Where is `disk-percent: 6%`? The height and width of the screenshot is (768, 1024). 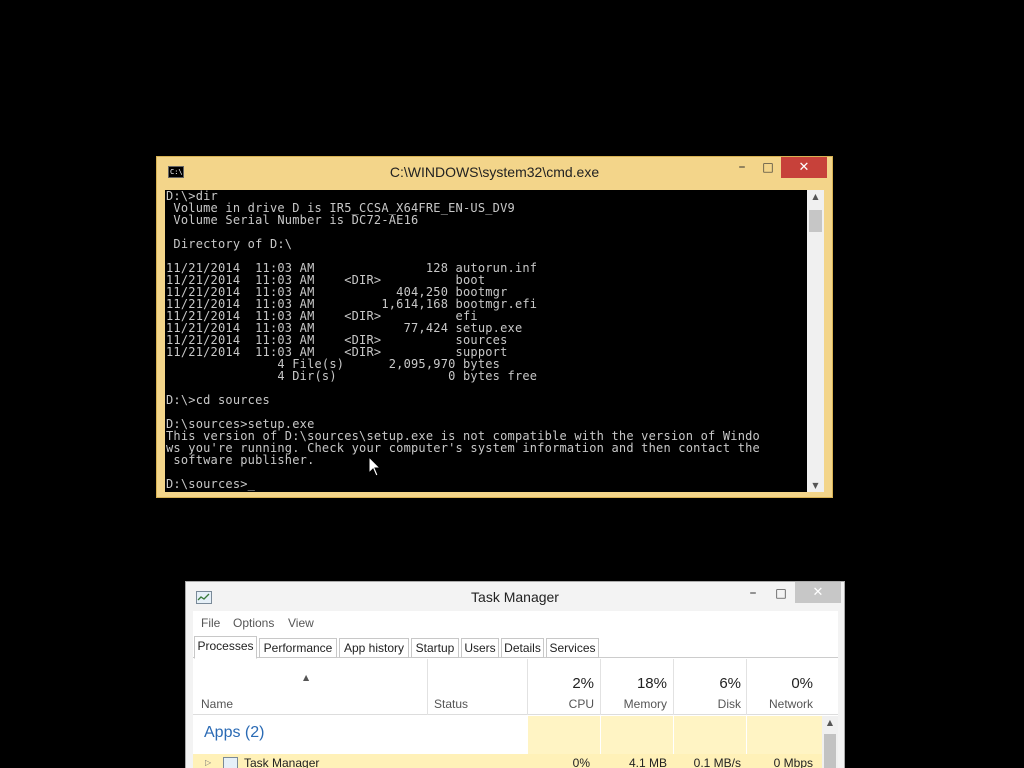 disk-percent: 6% is located at coordinates (707, 683).